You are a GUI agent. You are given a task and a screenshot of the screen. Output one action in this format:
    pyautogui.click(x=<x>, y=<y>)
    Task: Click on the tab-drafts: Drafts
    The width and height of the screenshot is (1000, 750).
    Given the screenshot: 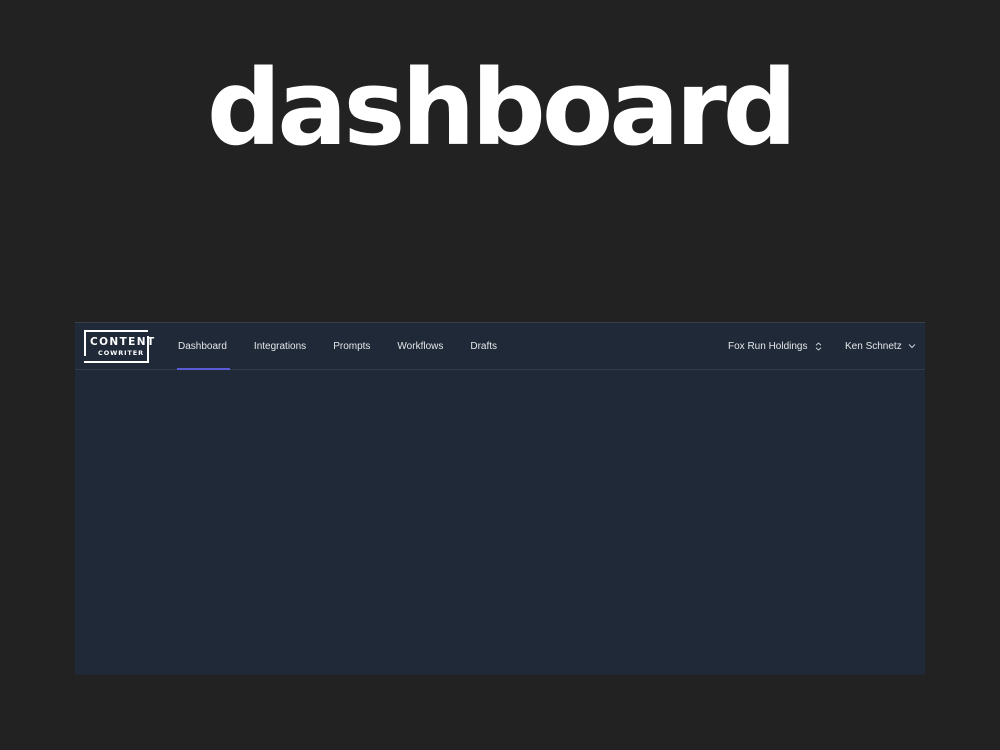 What is the action you would take?
    pyautogui.click(x=483, y=346)
    